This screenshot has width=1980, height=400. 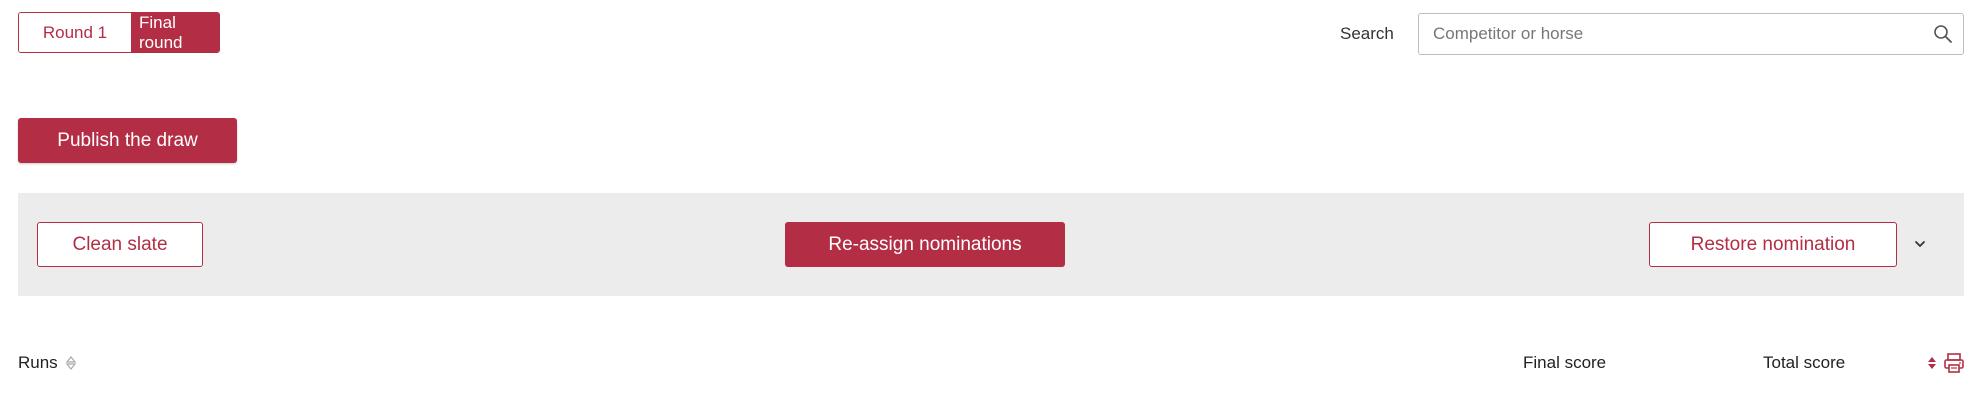 I want to click on reassign-nominations-button: Re-assign nominations, so click(x=925, y=244).